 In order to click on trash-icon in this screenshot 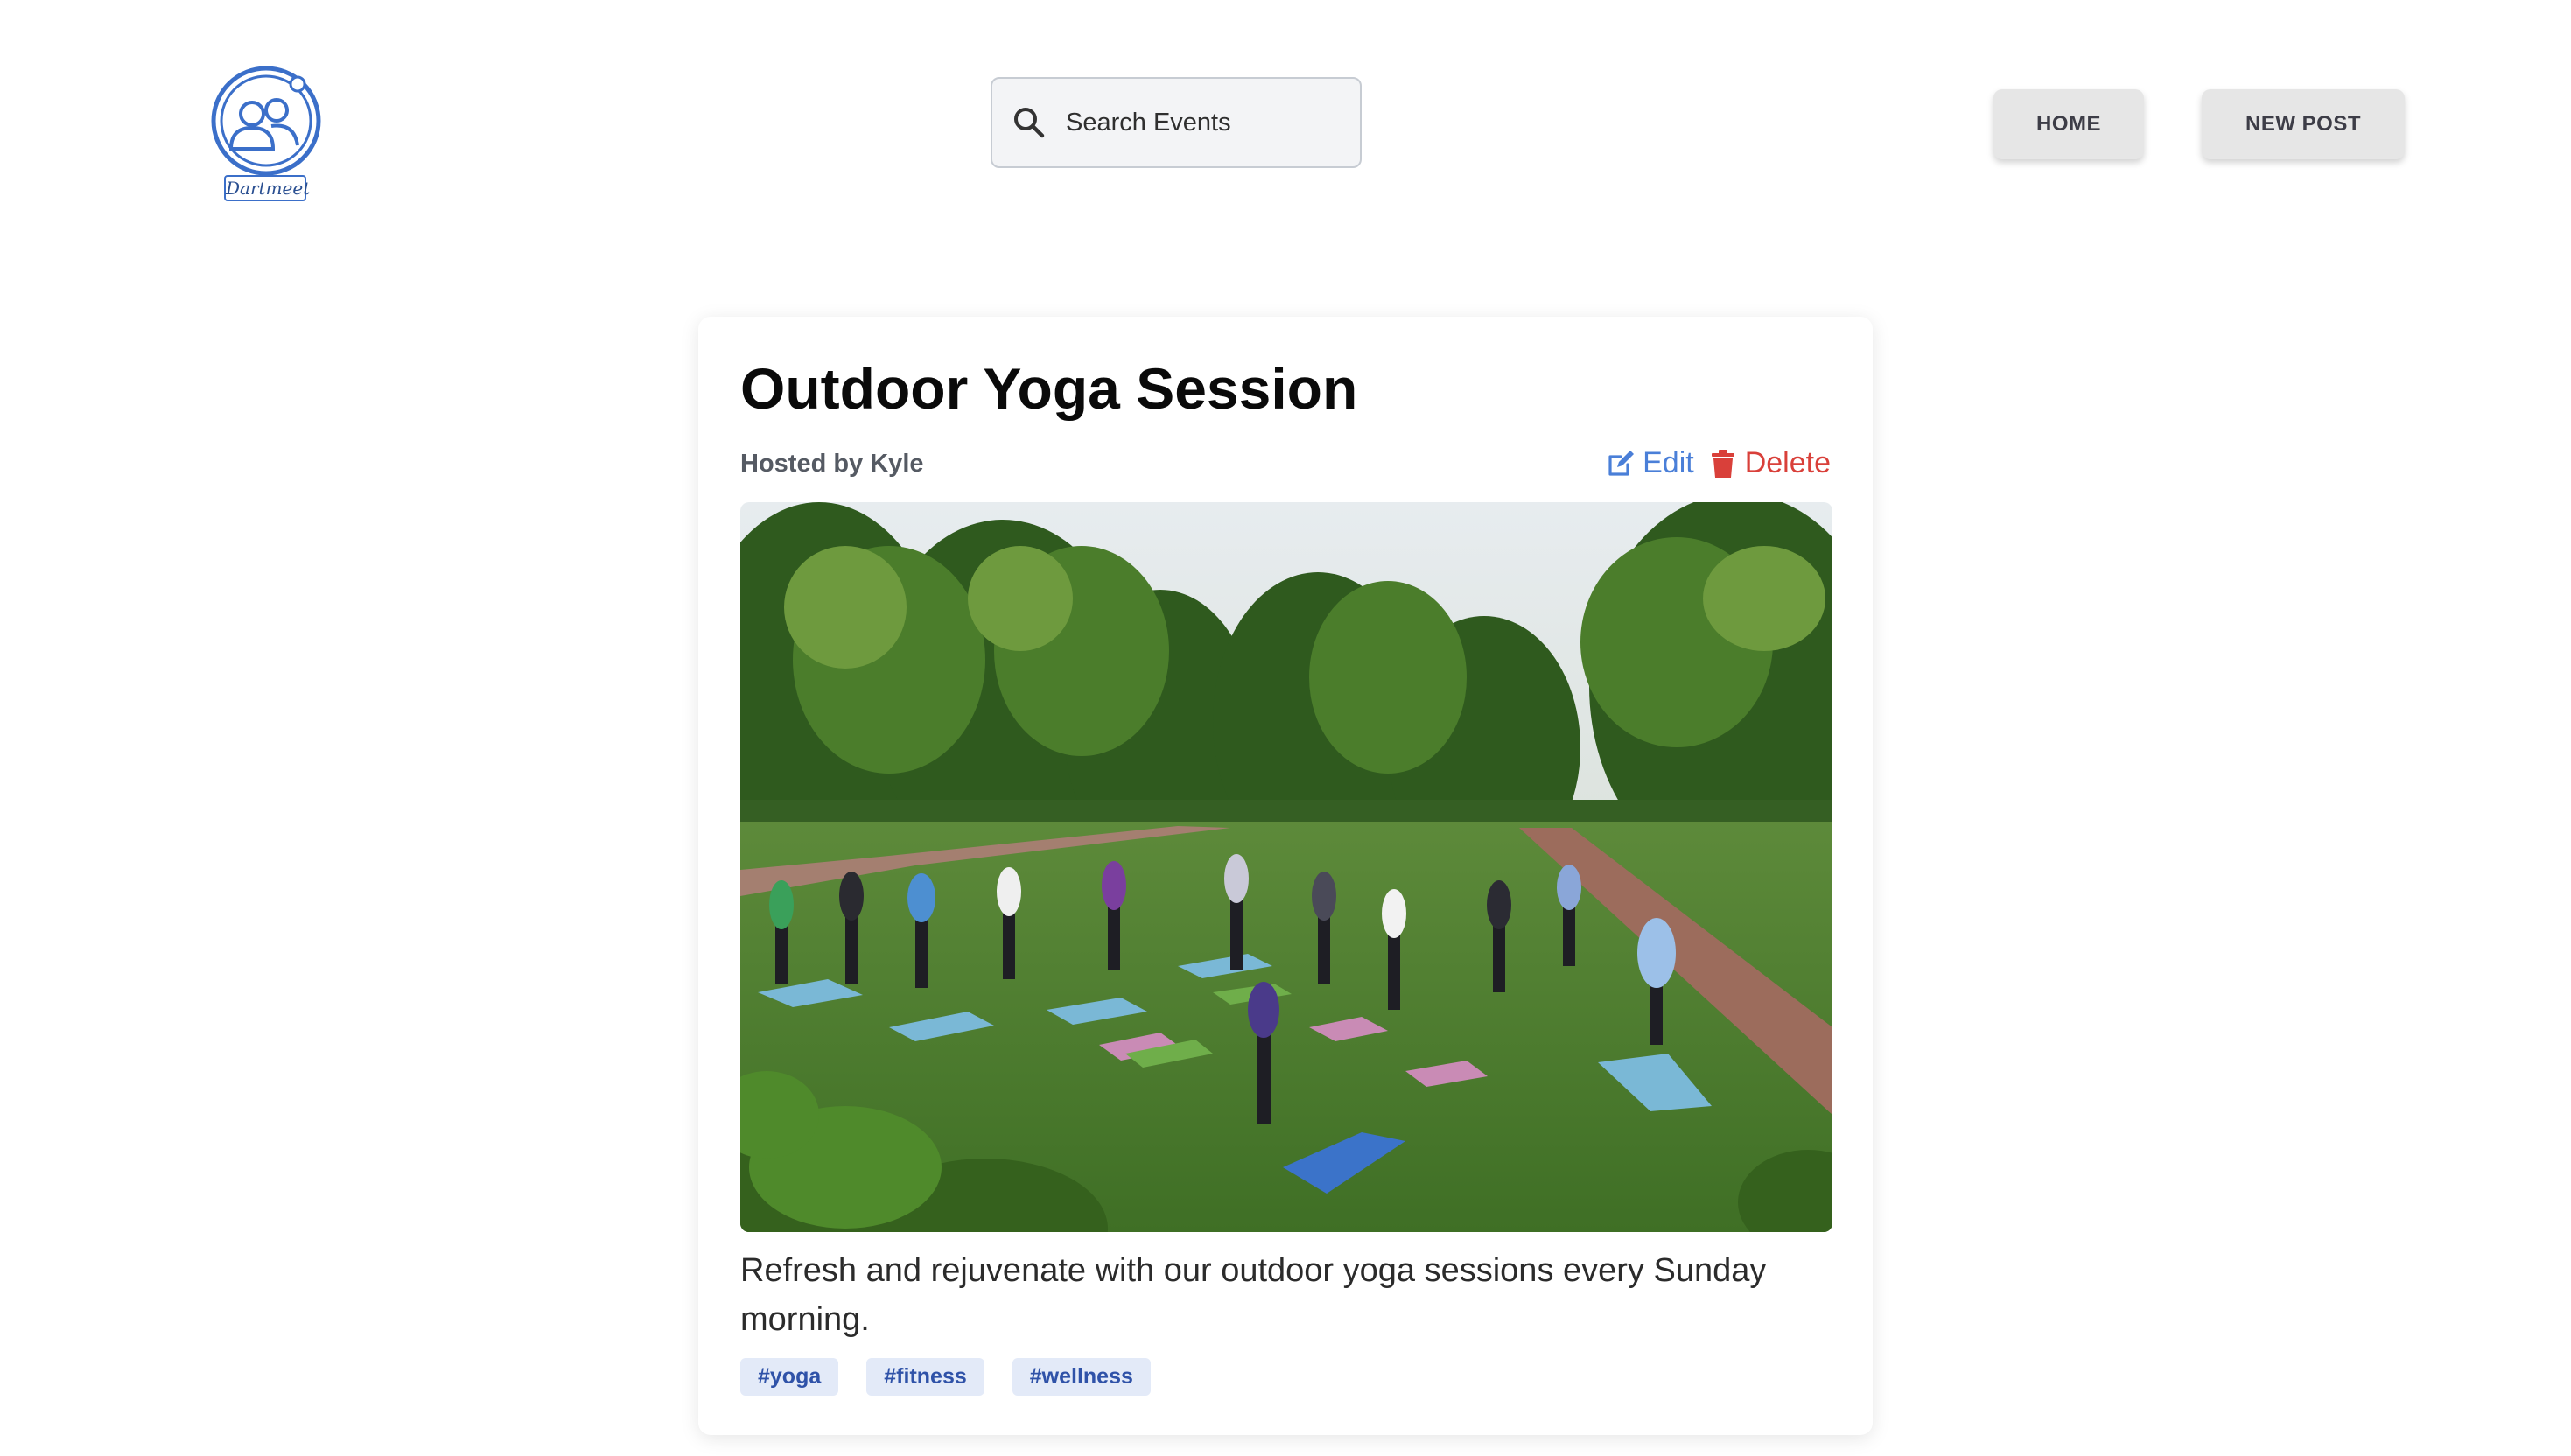, I will do `click(1722, 463)`.